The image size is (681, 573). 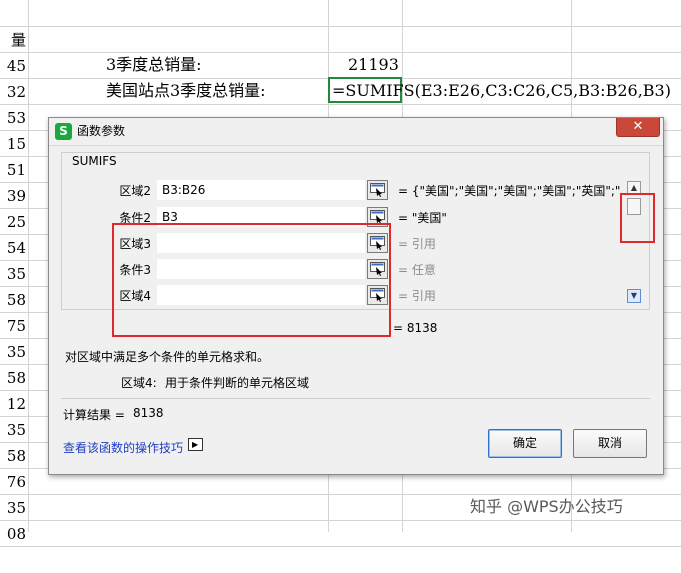 What do you see at coordinates (167, 357) in the screenshot?
I see `function-description: 对区域中满足多个条件的单元格求和。` at bounding box center [167, 357].